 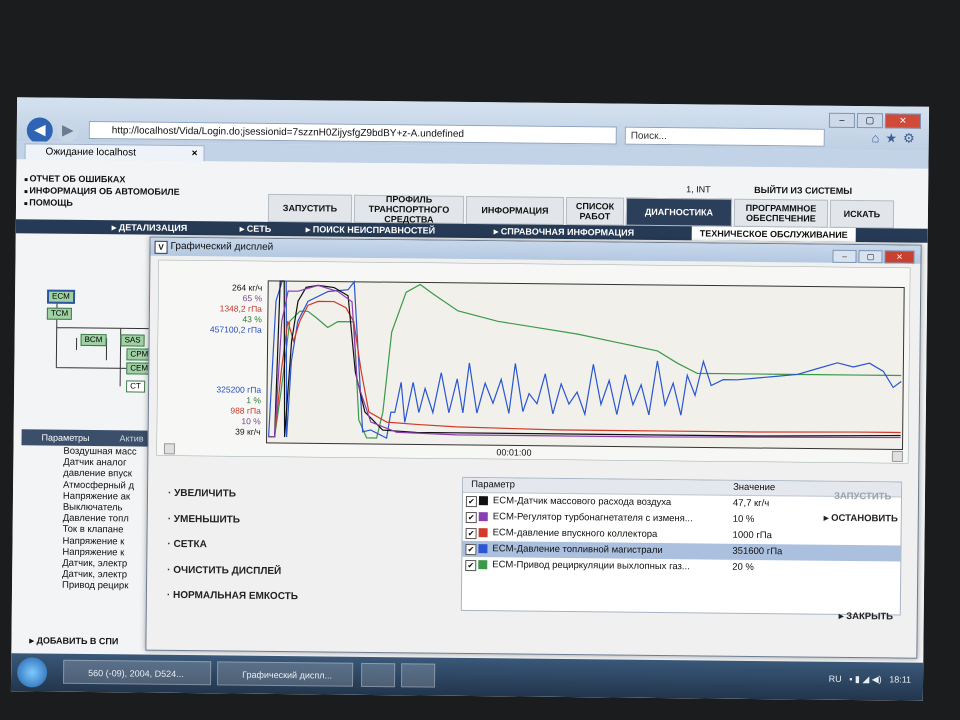 What do you see at coordinates (698, 189) in the screenshot?
I see `login-info: 1, INT` at bounding box center [698, 189].